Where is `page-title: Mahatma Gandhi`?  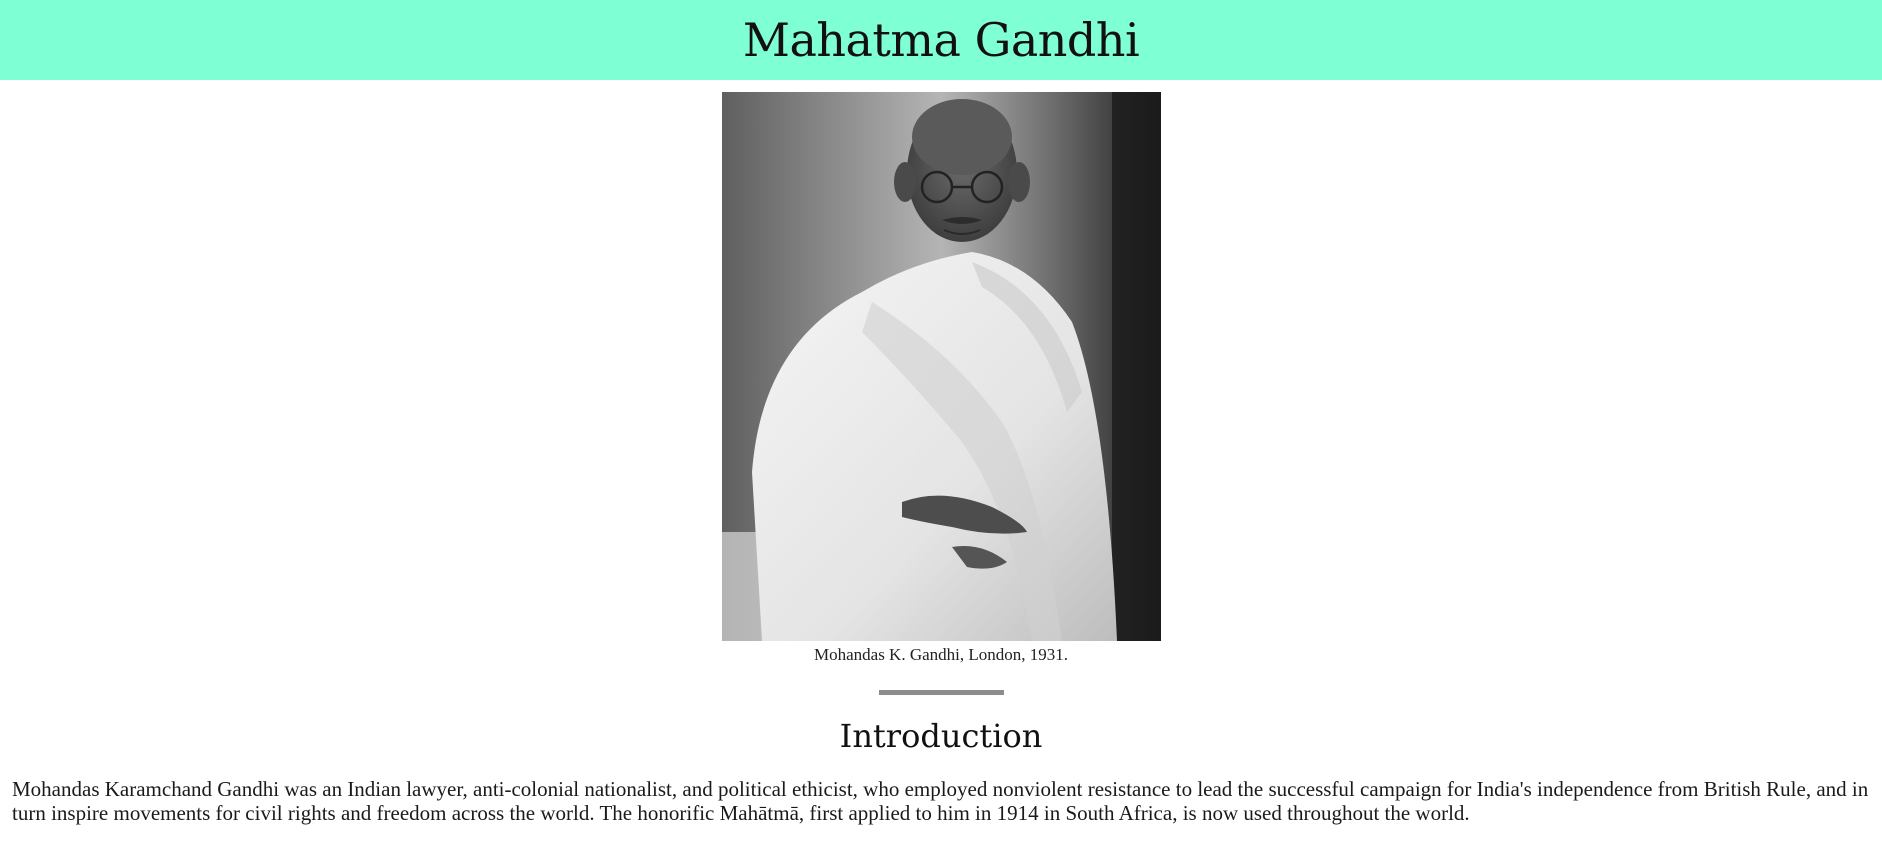 page-title: Mahatma Gandhi is located at coordinates (941, 40).